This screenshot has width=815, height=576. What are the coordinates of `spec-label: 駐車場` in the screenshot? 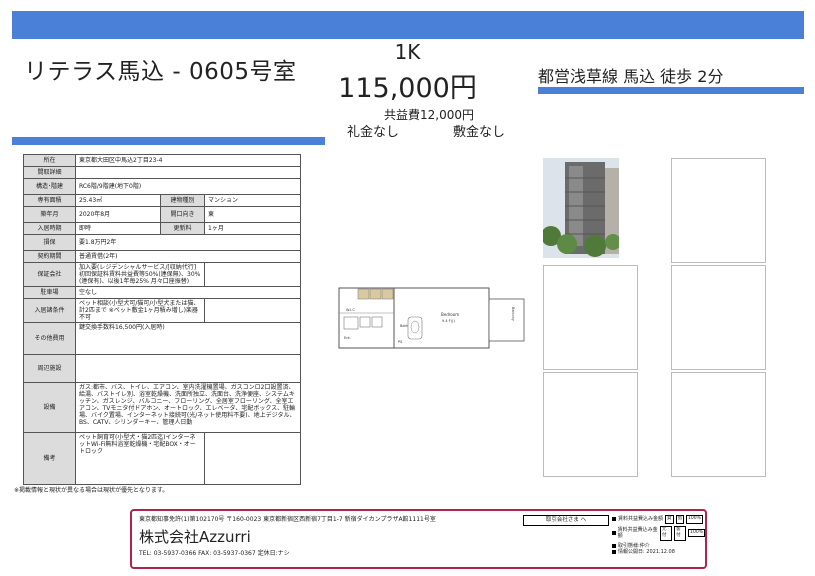 It's located at (49, 292).